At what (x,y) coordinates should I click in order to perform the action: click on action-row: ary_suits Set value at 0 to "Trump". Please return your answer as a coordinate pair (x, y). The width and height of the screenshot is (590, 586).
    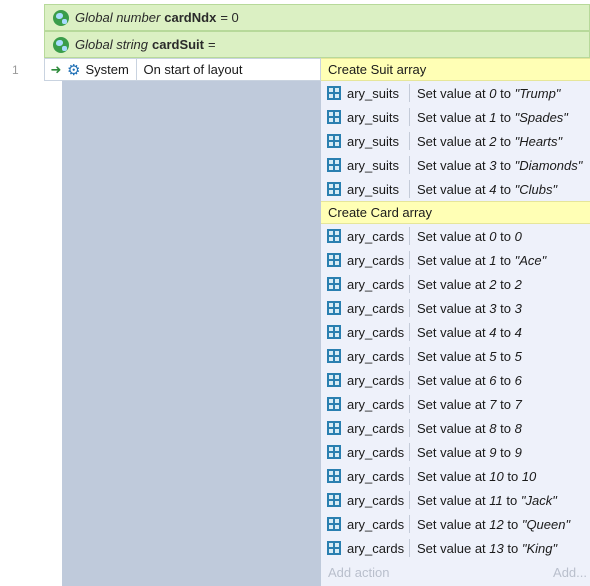
    Looking at the image, I should click on (455, 93).